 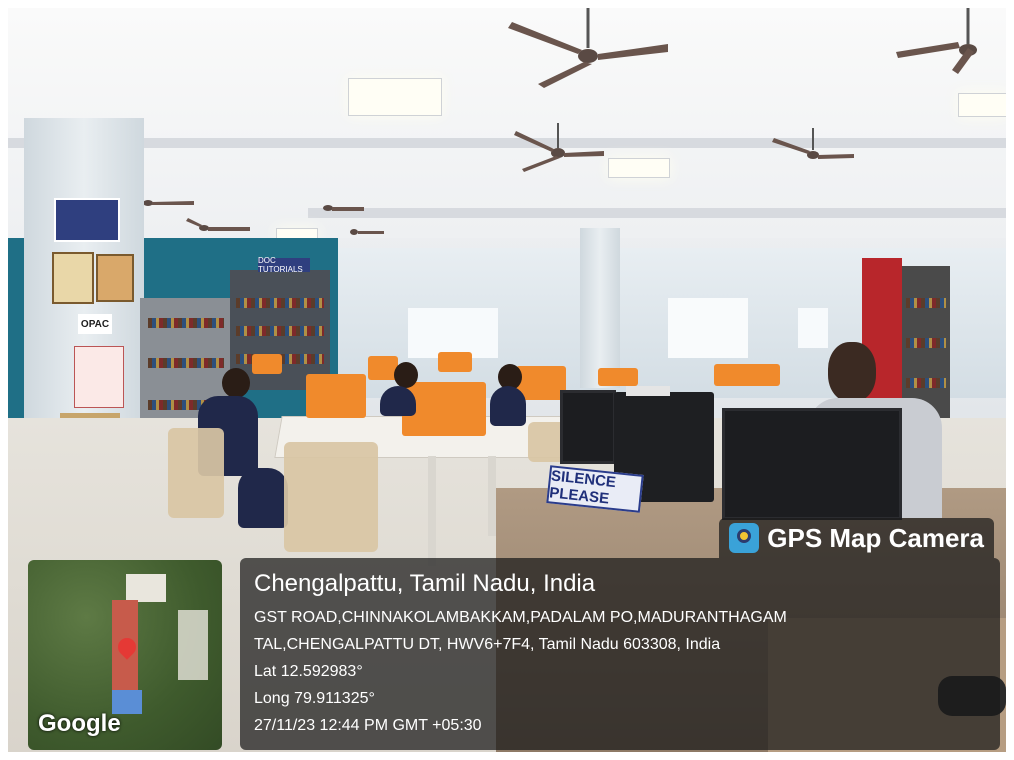 What do you see at coordinates (263, 498) in the screenshot?
I see `student-legs` at bounding box center [263, 498].